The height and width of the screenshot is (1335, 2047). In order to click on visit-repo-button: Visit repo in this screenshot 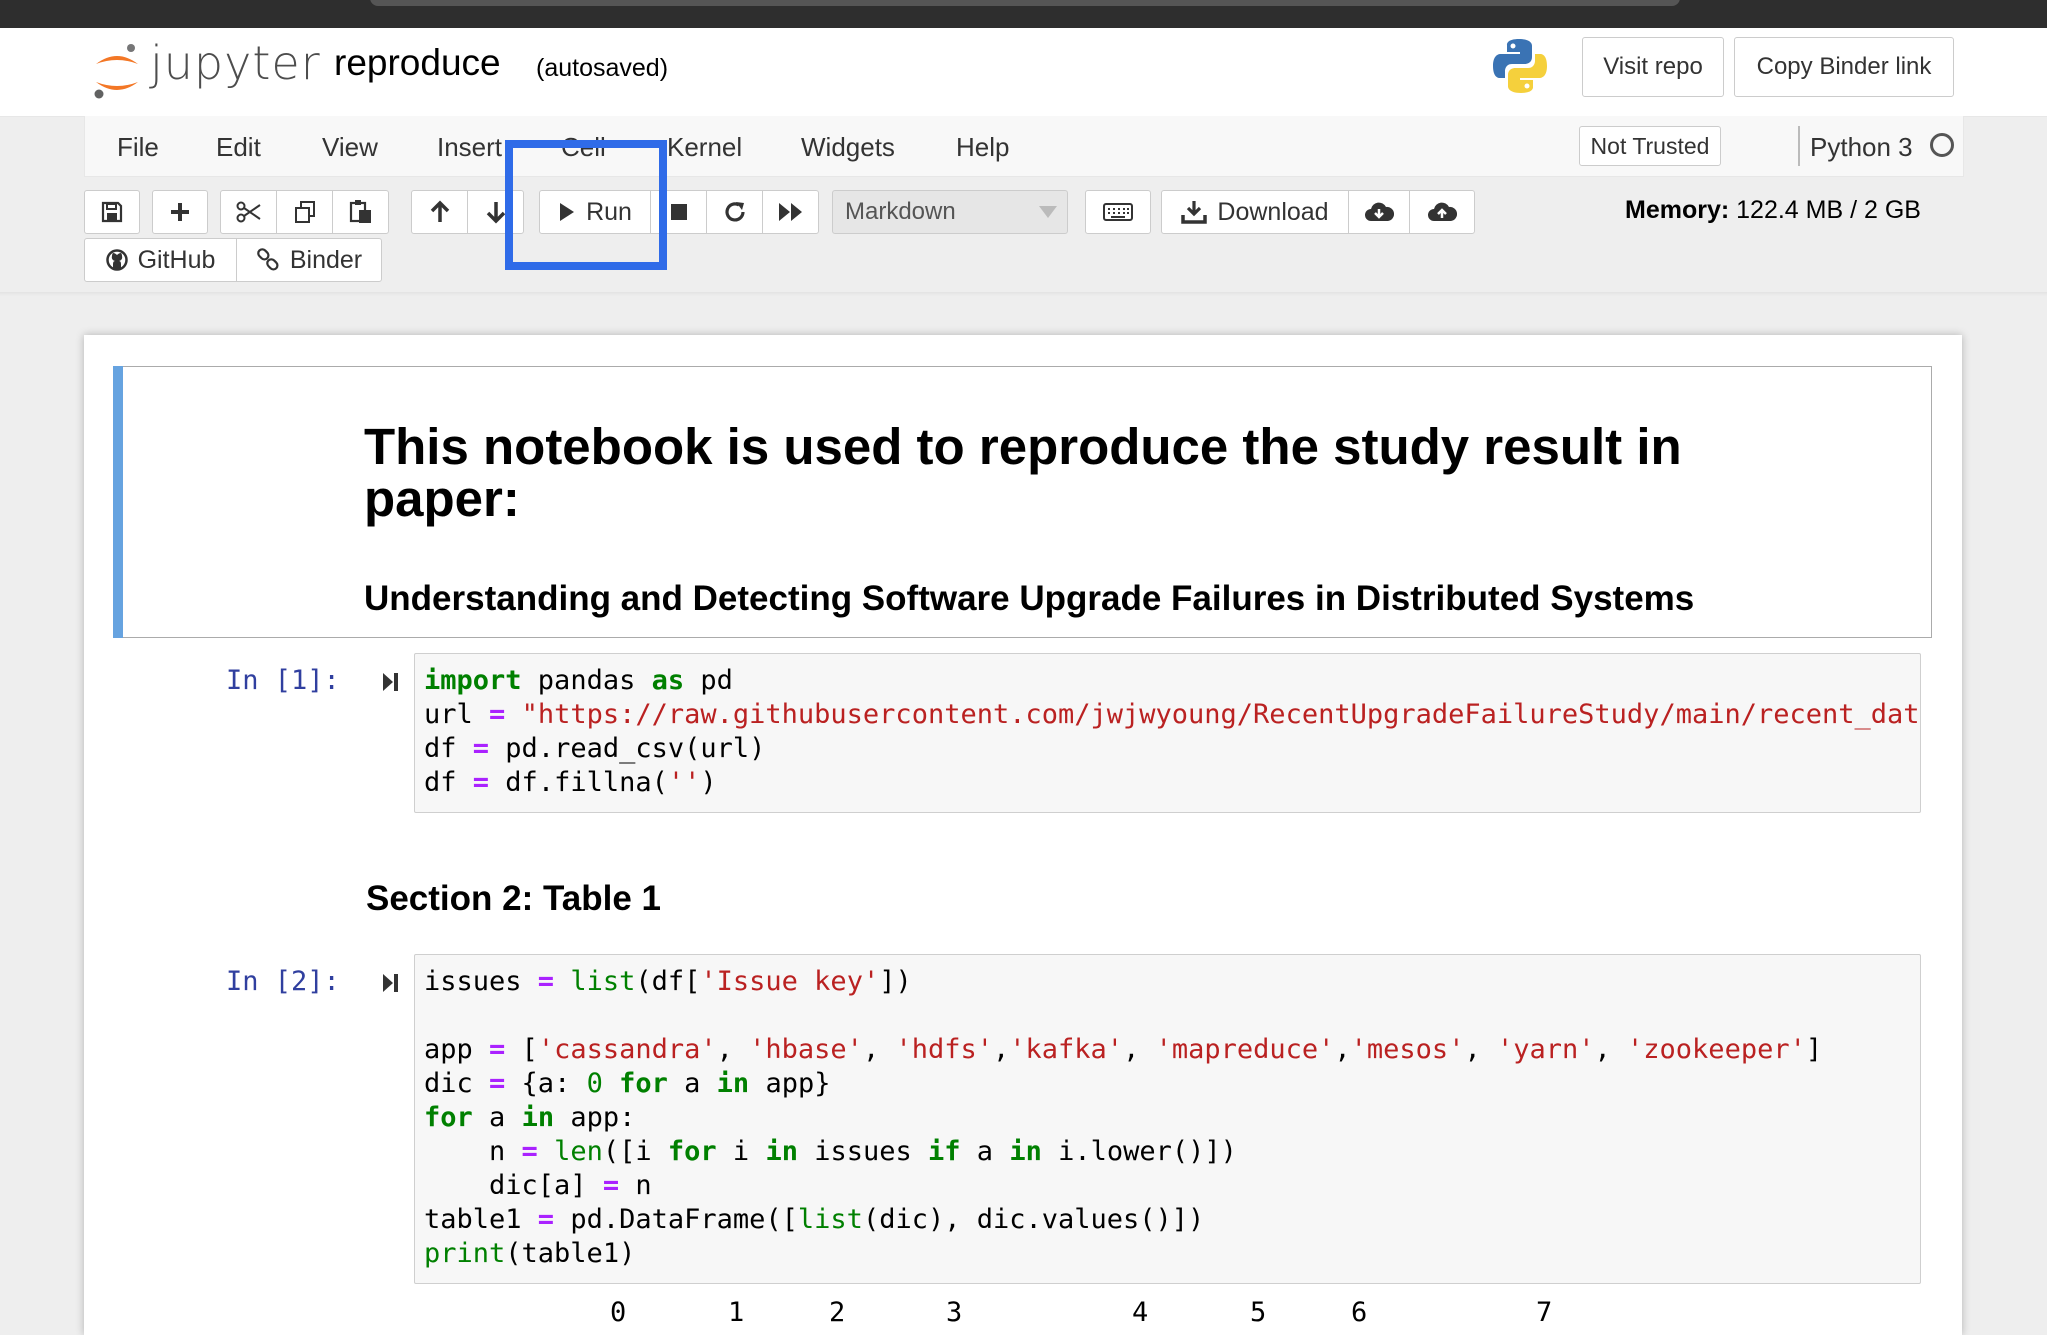, I will do `click(1653, 67)`.